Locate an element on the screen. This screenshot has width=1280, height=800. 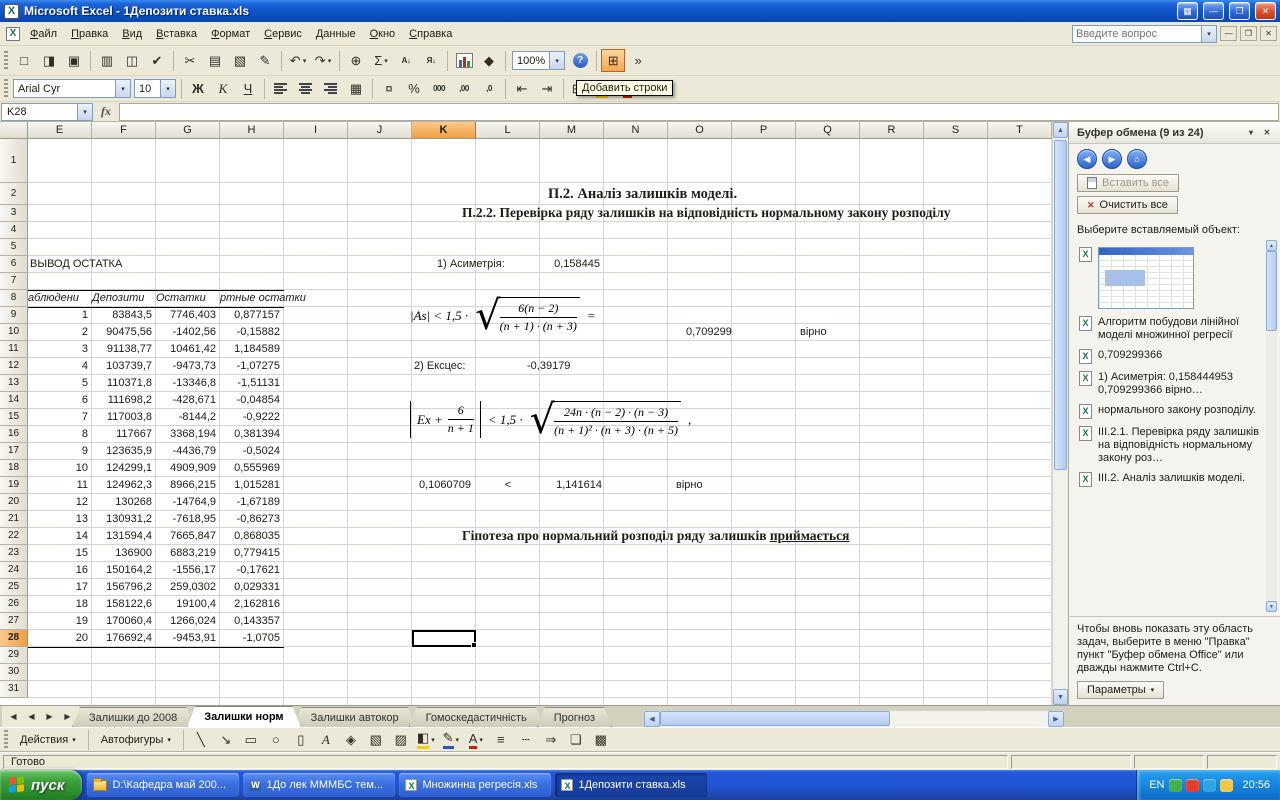
rectangle-icon: ▭ is located at coordinates (251, 739).